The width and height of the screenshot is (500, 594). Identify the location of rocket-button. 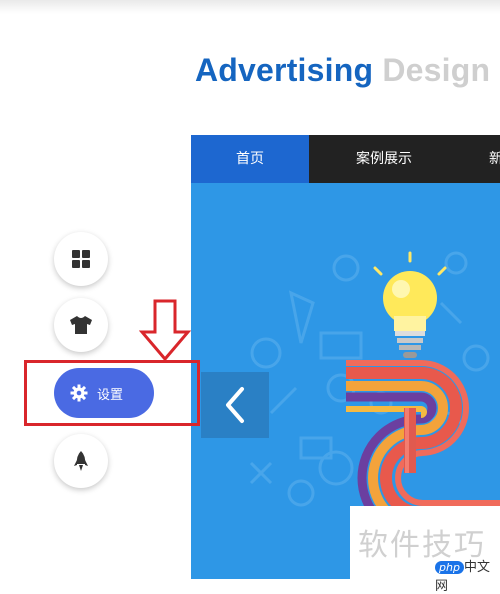
(81, 461).